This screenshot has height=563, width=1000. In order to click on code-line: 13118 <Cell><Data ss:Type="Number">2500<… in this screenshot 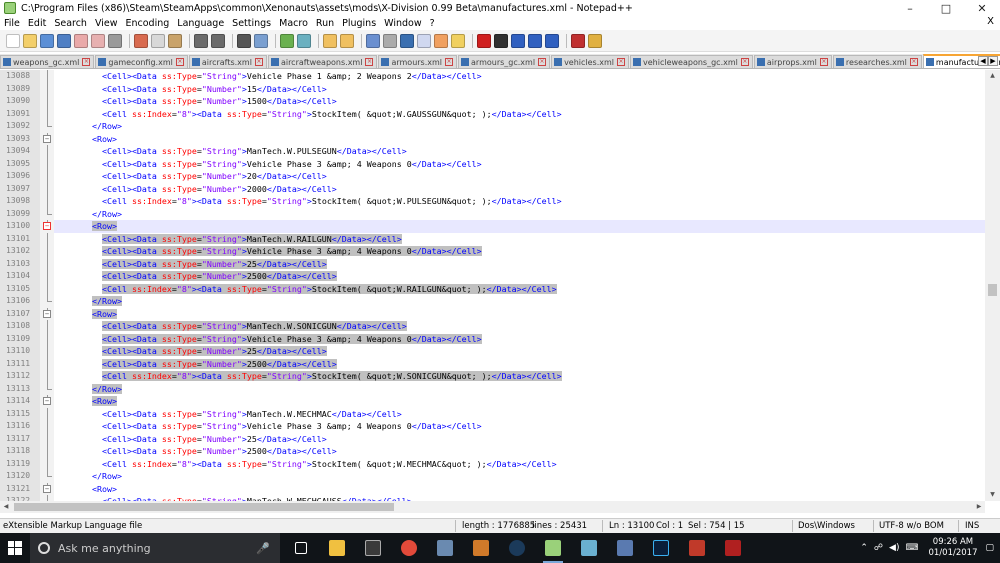, I will do `click(492, 451)`.